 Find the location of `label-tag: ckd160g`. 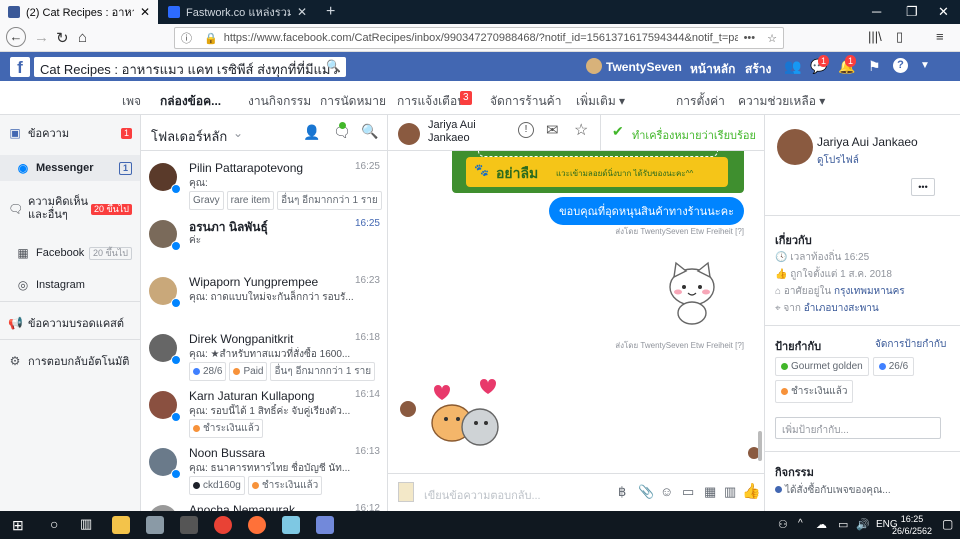

label-tag: ckd160g is located at coordinates (217, 485).